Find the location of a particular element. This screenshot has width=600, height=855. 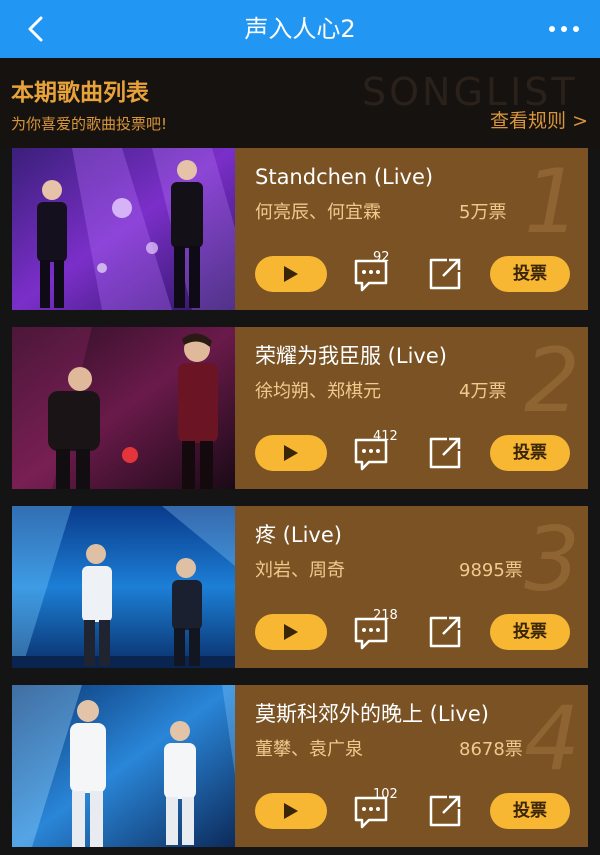

rank-number: 3 is located at coordinates (552, 559).